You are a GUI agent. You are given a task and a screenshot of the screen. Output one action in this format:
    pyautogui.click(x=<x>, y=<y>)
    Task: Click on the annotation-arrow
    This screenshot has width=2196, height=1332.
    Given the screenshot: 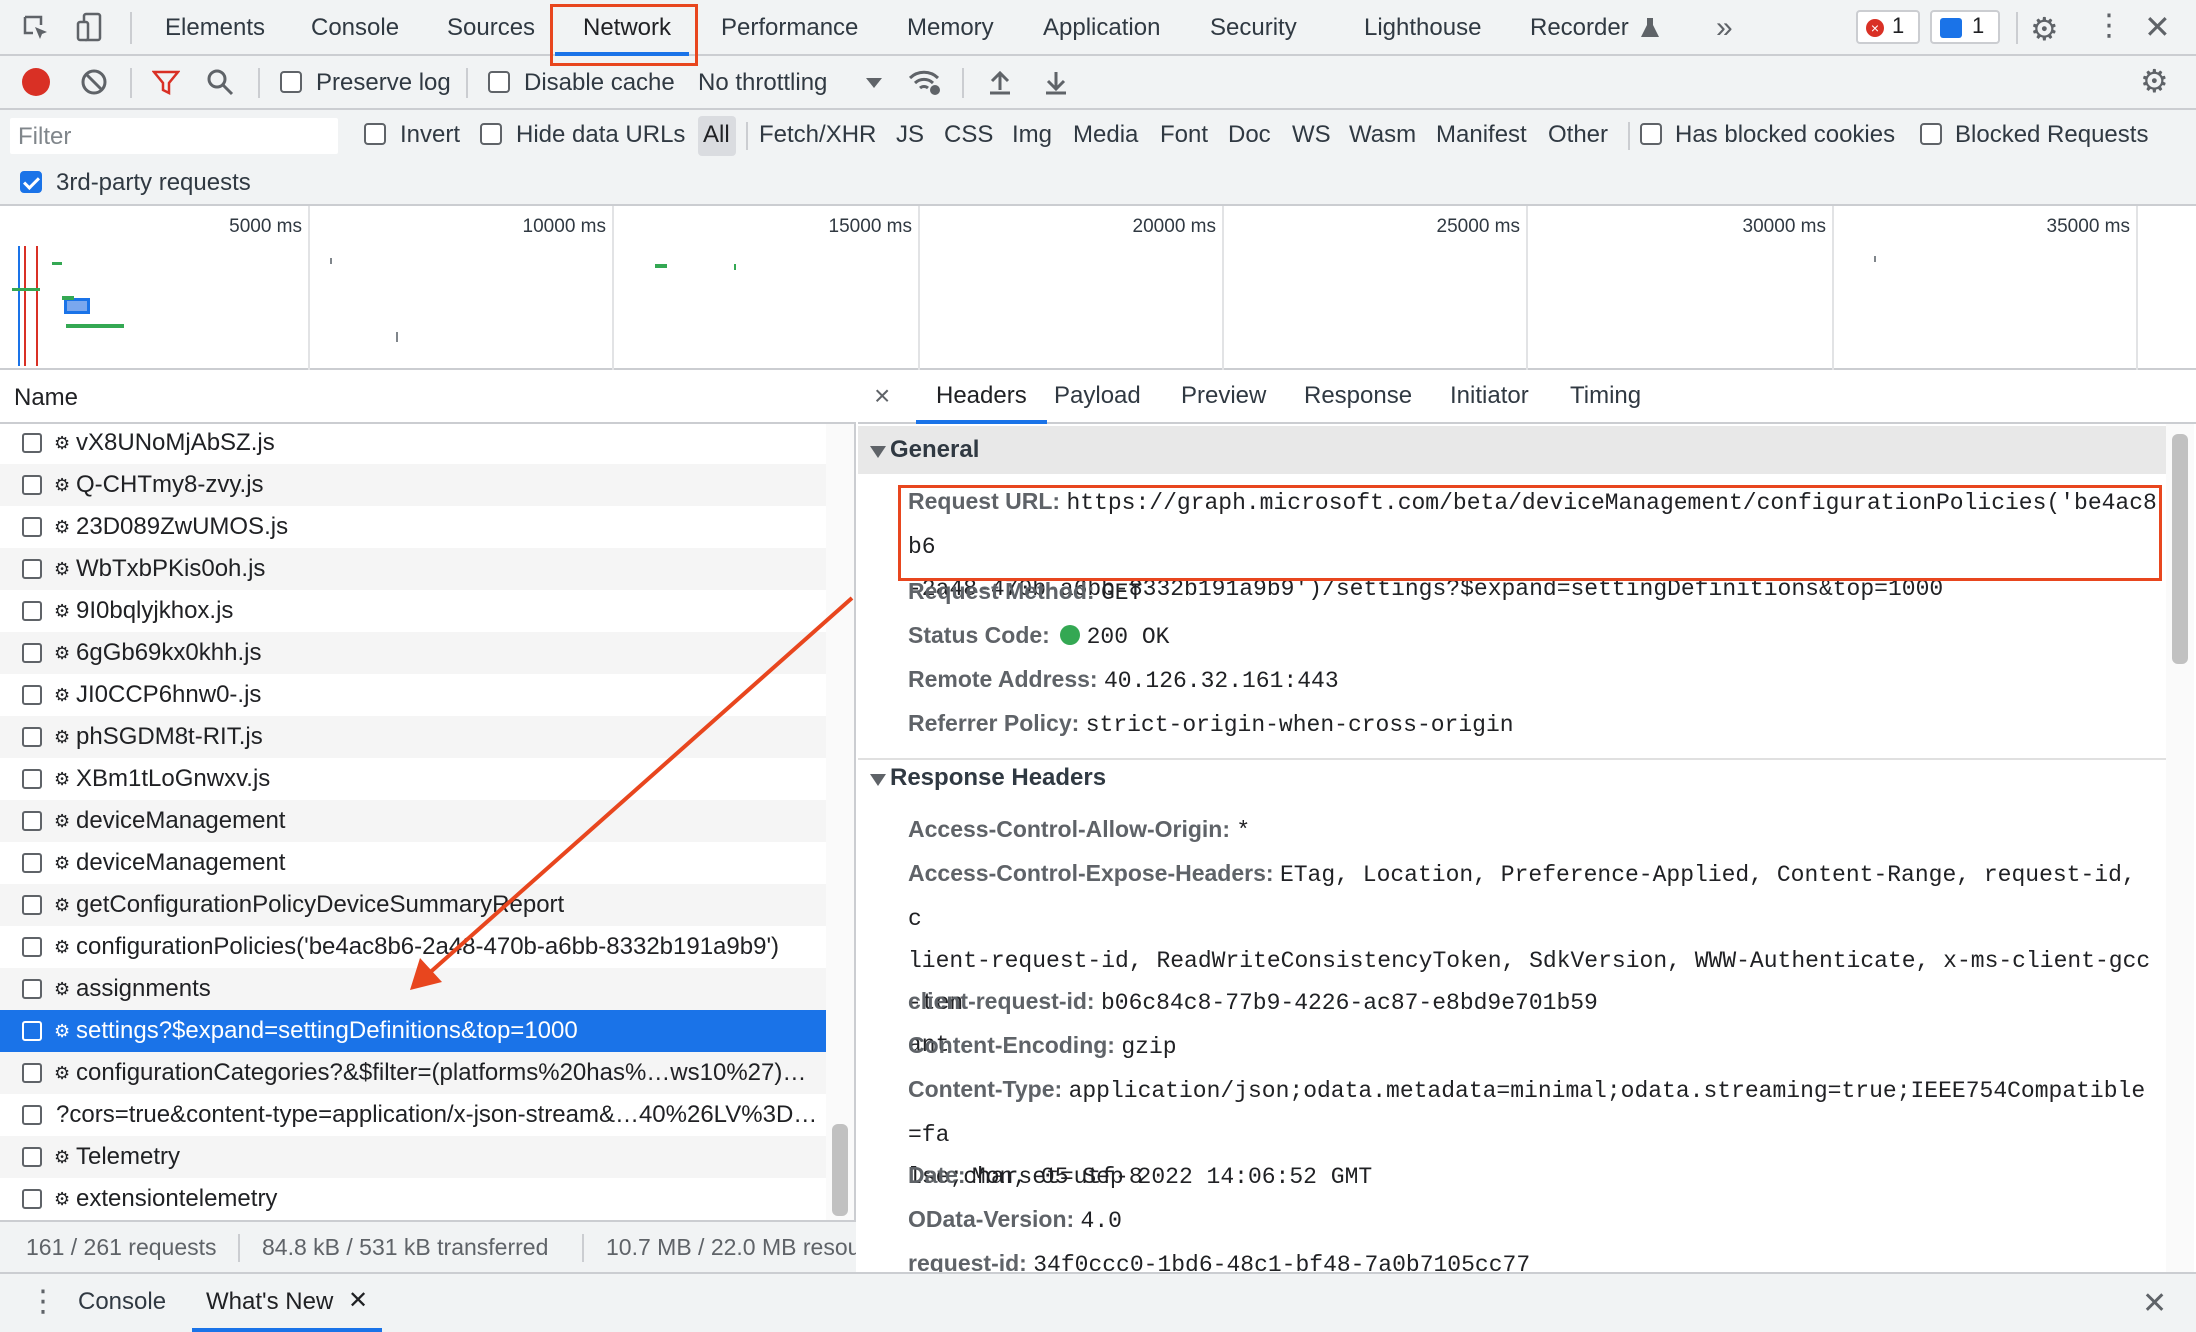 What is the action you would take?
    pyautogui.click(x=632, y=793)
    